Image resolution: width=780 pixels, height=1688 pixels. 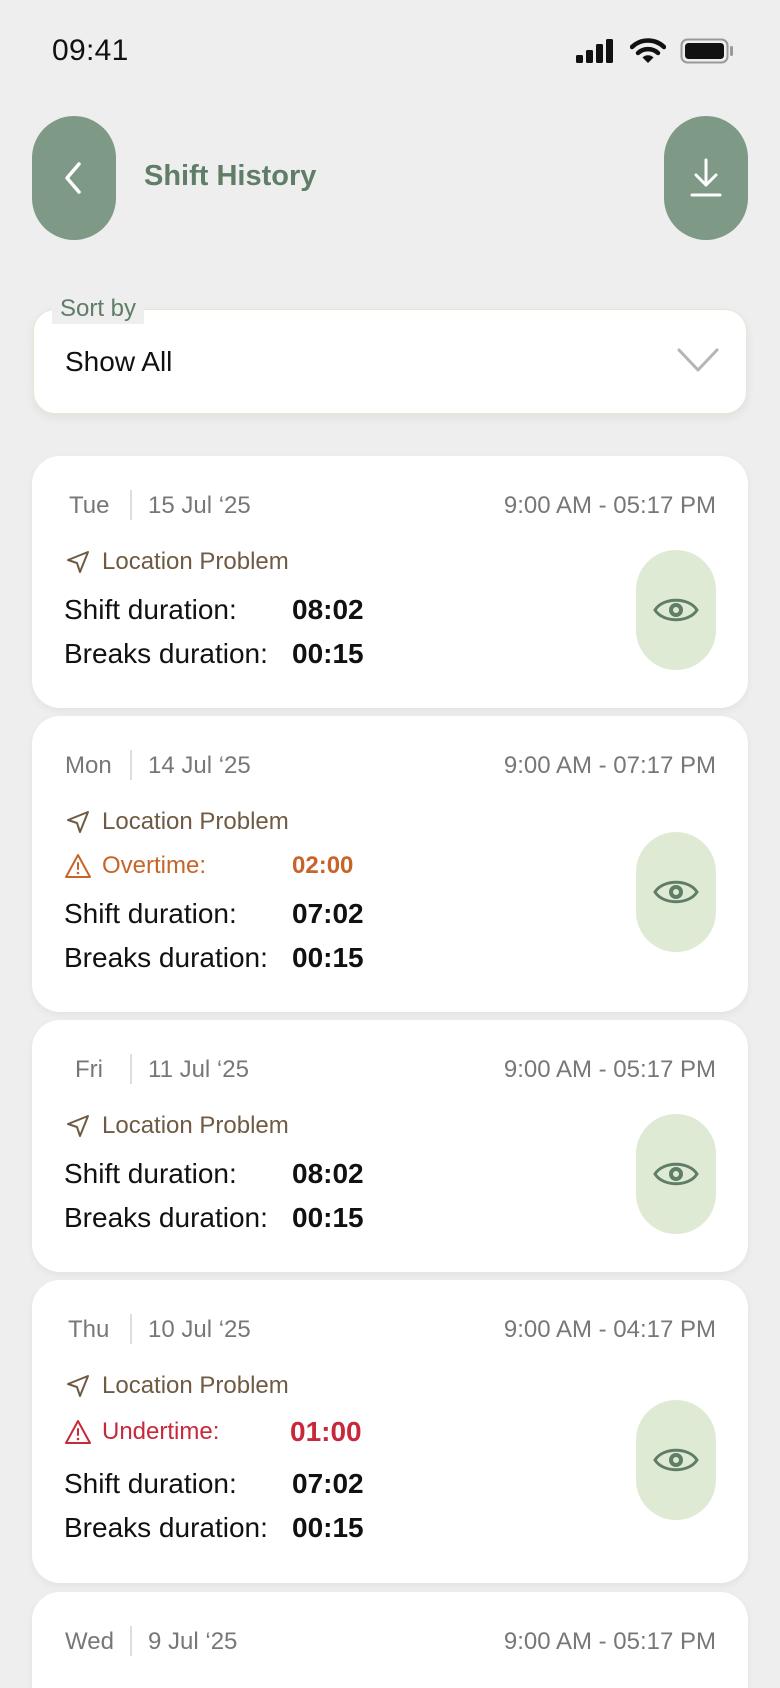 What do you see at coordinates (88, 765) in the screenshot?
I see `shift-day: Mon` at bounding box center [88, 765].